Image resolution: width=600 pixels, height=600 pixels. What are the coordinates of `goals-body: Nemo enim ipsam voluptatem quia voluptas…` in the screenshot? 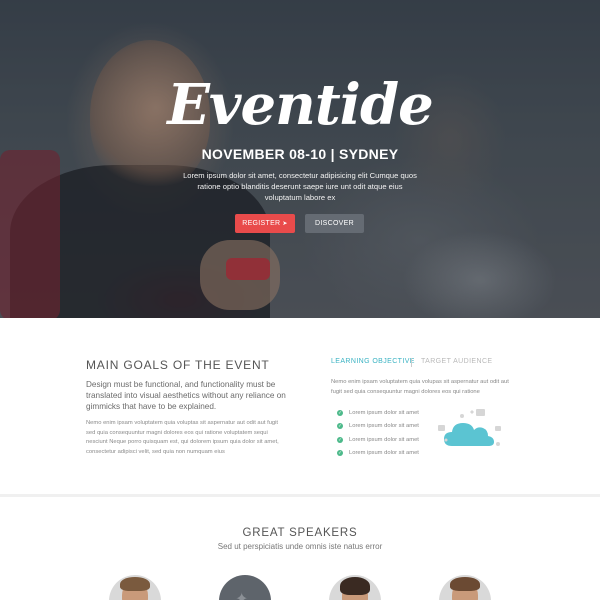 It's located at (182, 437).